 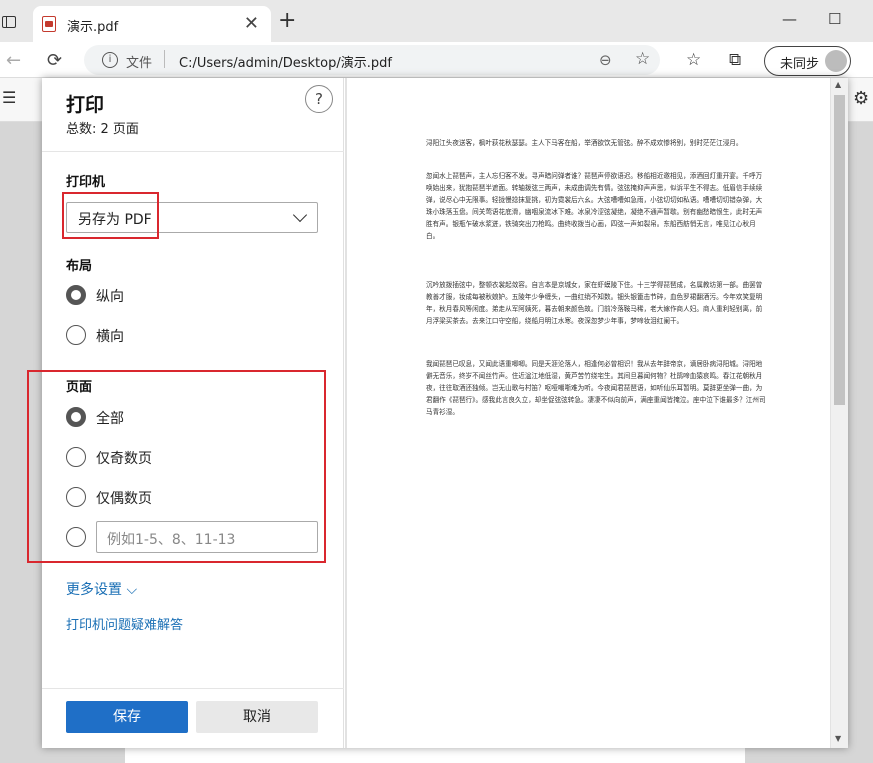 What do you see at coordinates (76, 335) in the screenshot?
I see `layout-landscape-radio` at bounding box center [76, 335].